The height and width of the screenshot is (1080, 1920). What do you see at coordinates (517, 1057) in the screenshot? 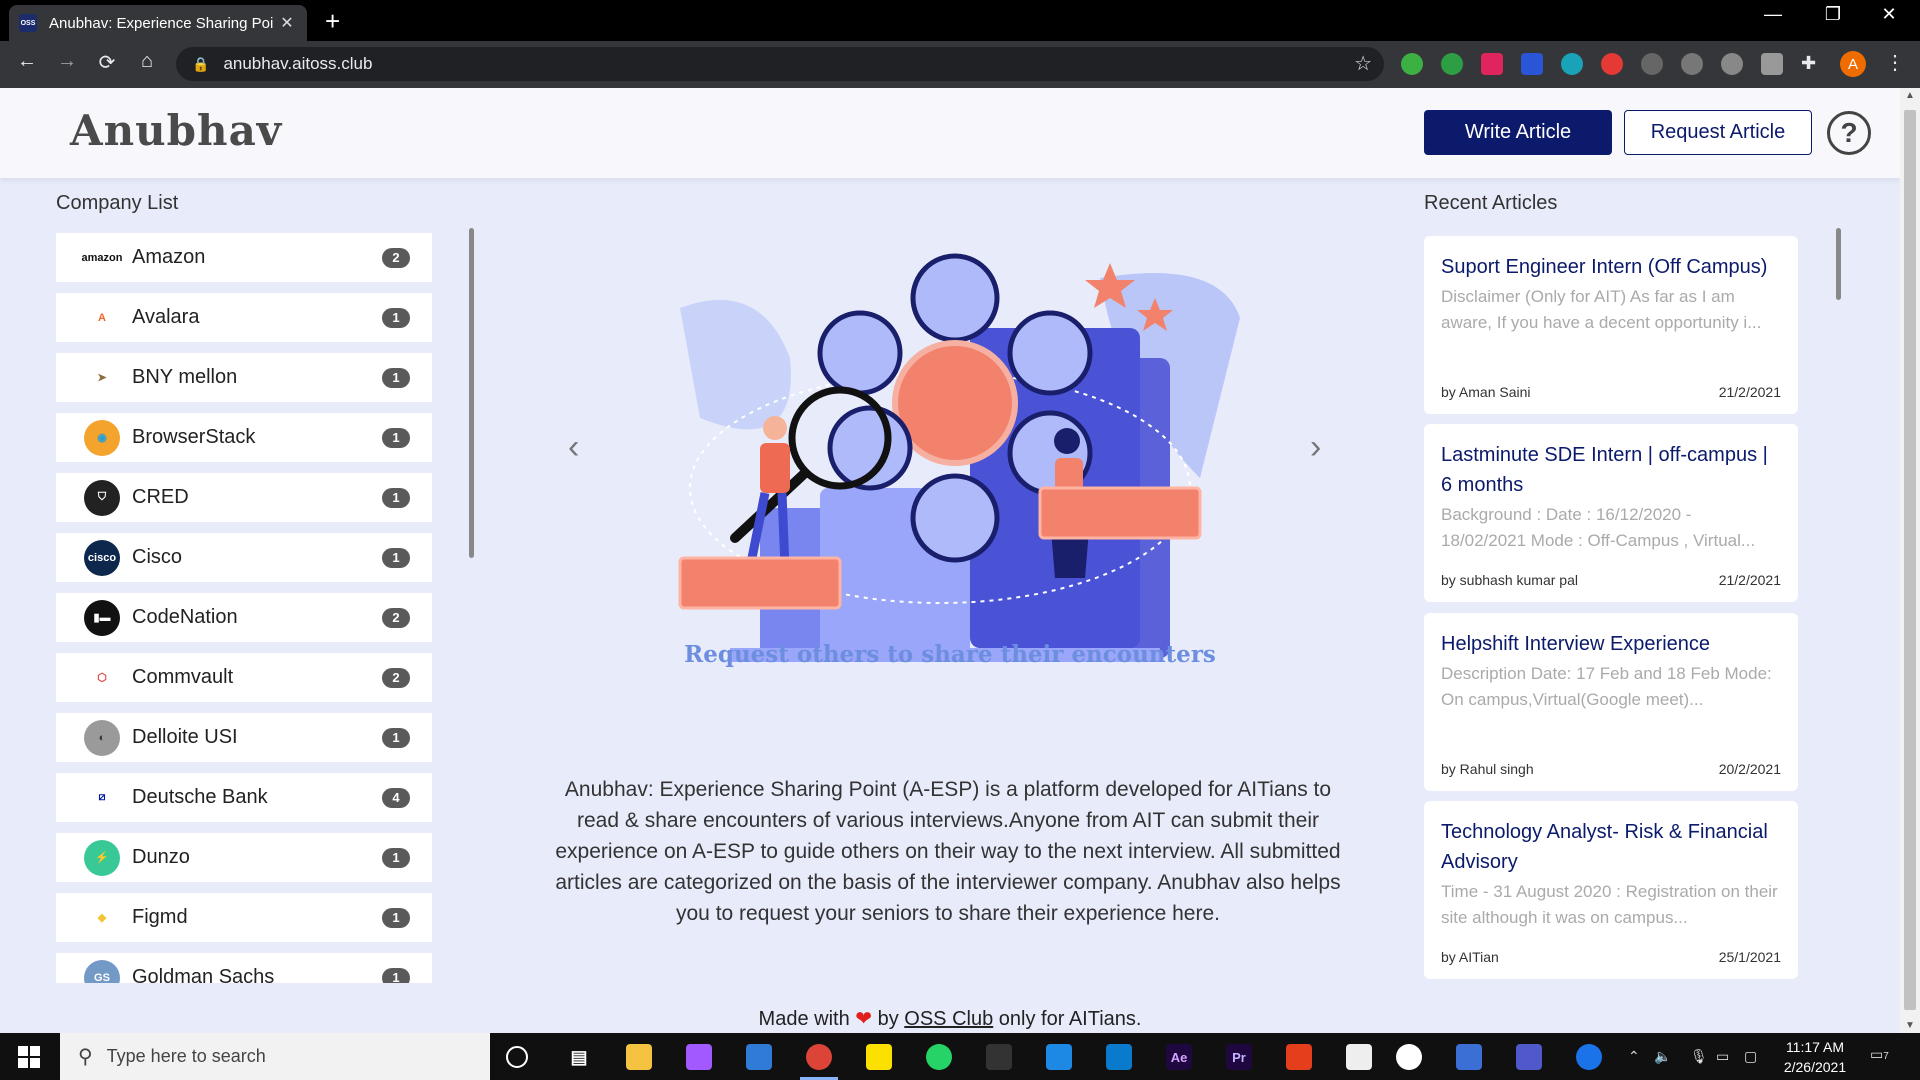
I see `cortana-icon` at bounding box center [517, 1057].